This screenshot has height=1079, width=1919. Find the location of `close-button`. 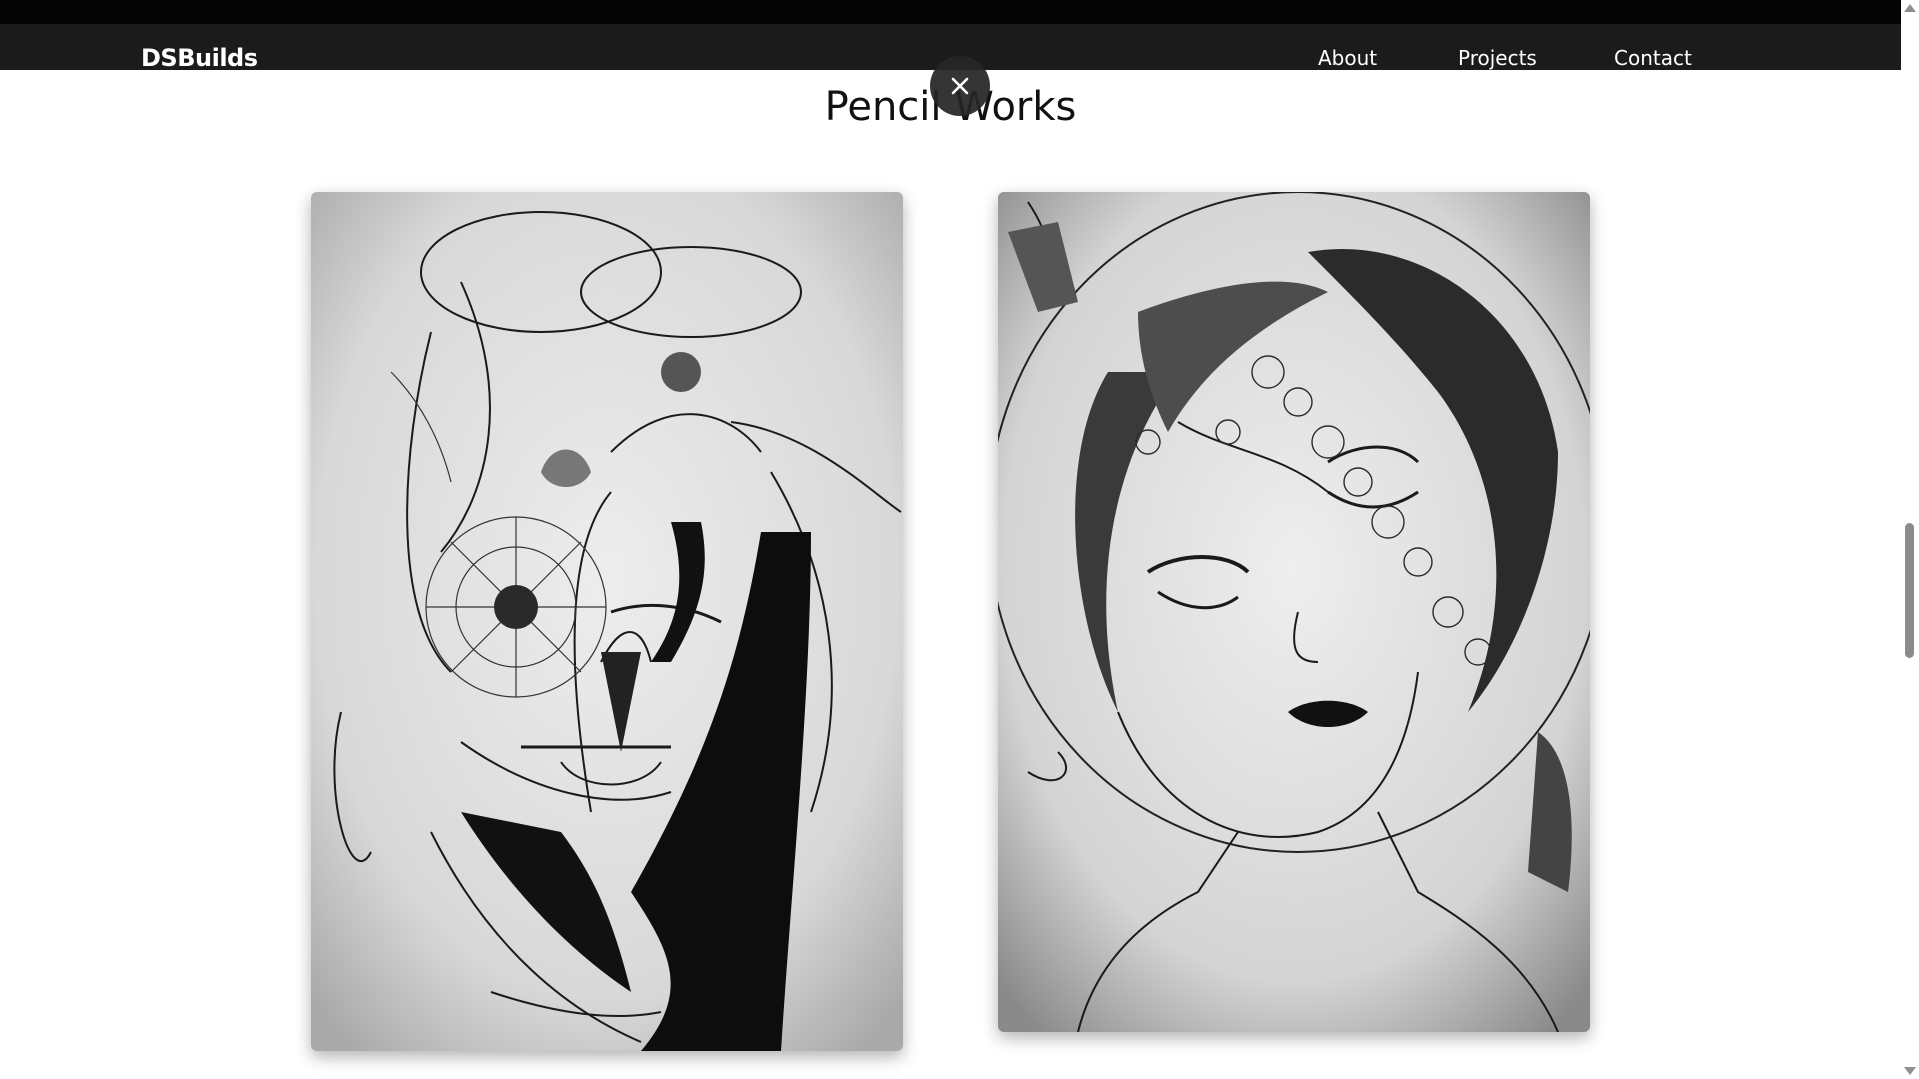

close-button is located at coordinates (960, 86).